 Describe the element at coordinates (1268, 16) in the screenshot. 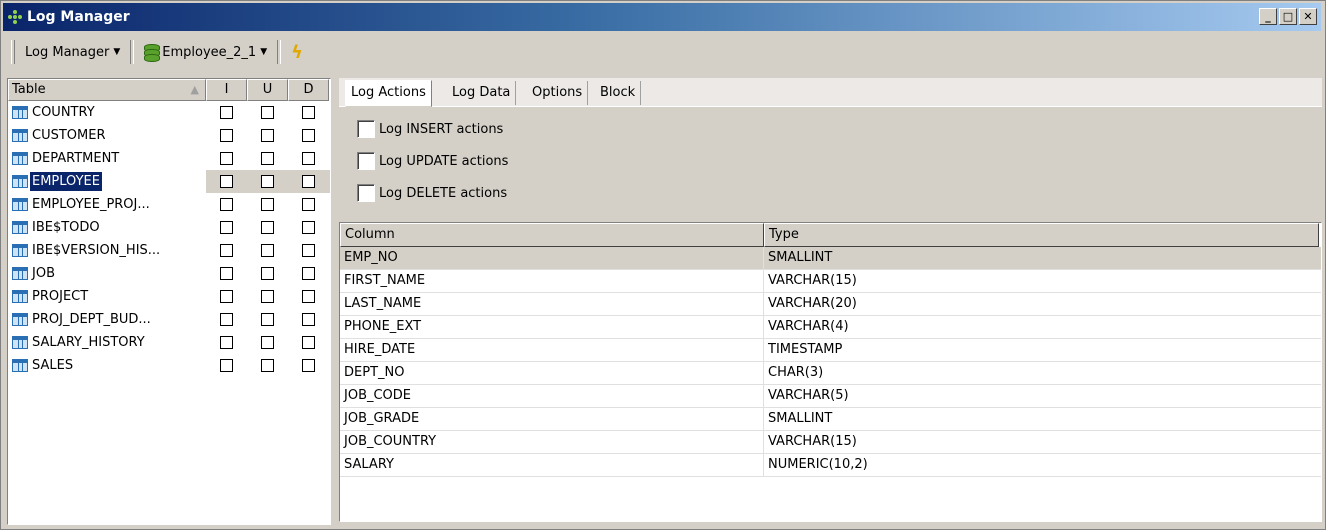

I see `minimize-button: _` at that location.